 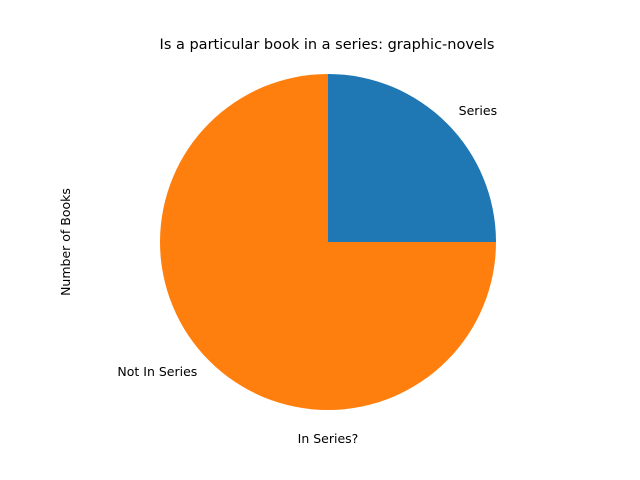 What do you see at coordinates (157, 371) in the screenshot?
I see `pie-slice-label: Not In Series` at bounding box center [157, 371].